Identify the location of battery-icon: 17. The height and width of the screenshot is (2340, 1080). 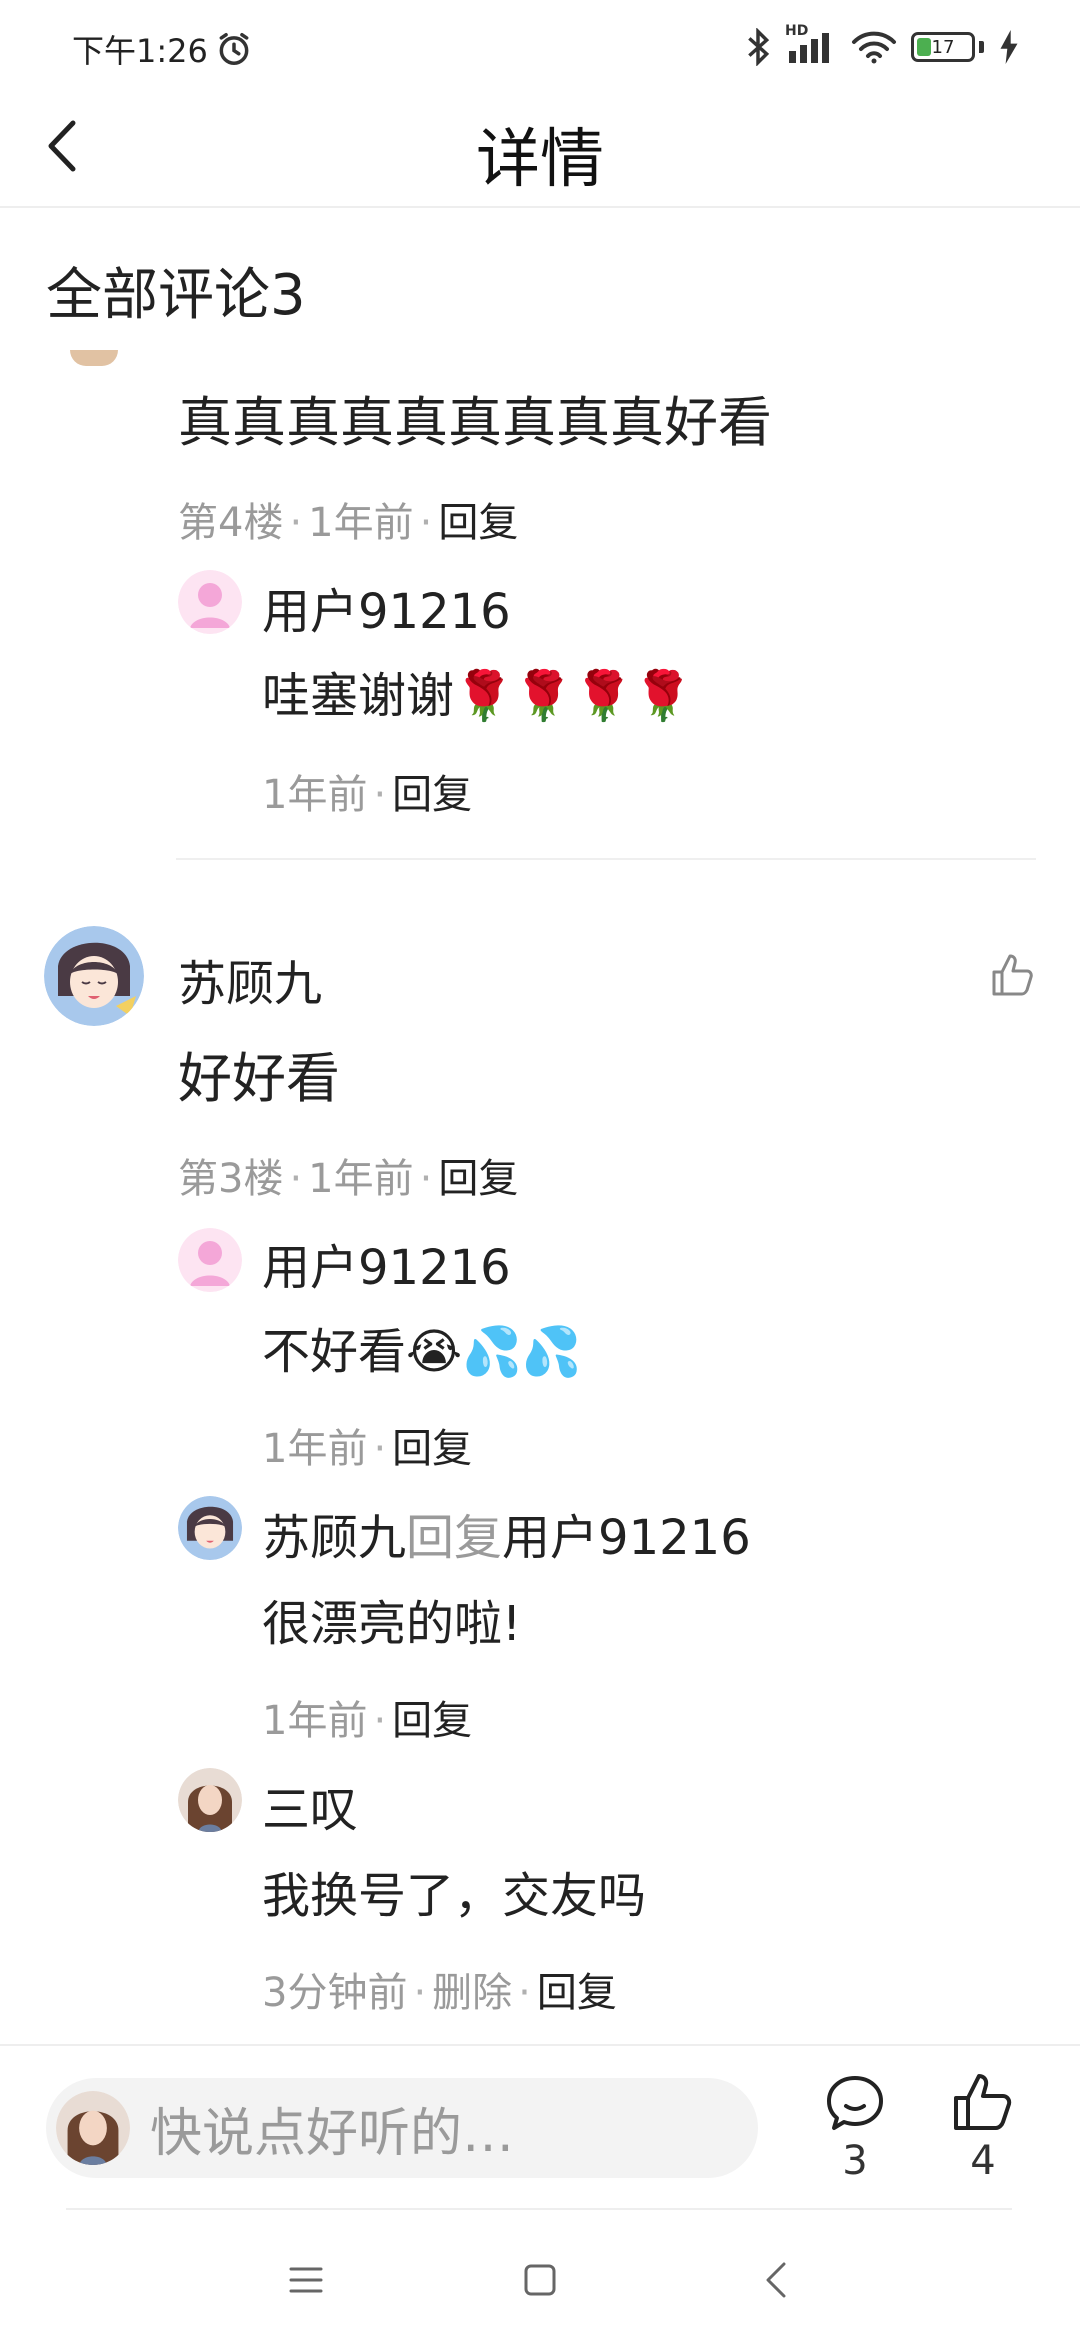
(943, 47).